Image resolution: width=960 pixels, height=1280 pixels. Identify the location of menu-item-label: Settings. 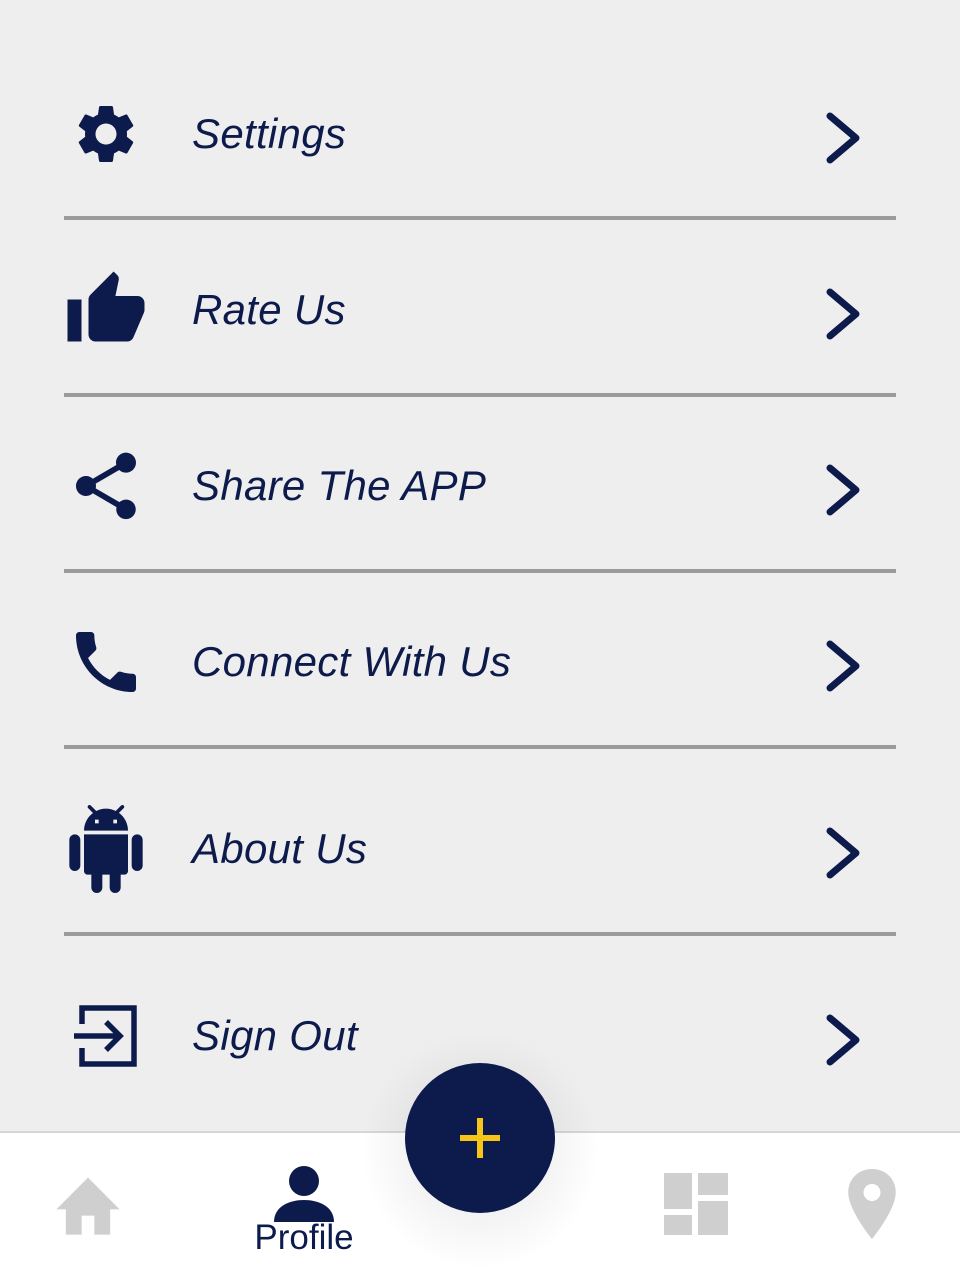
(269, 133).